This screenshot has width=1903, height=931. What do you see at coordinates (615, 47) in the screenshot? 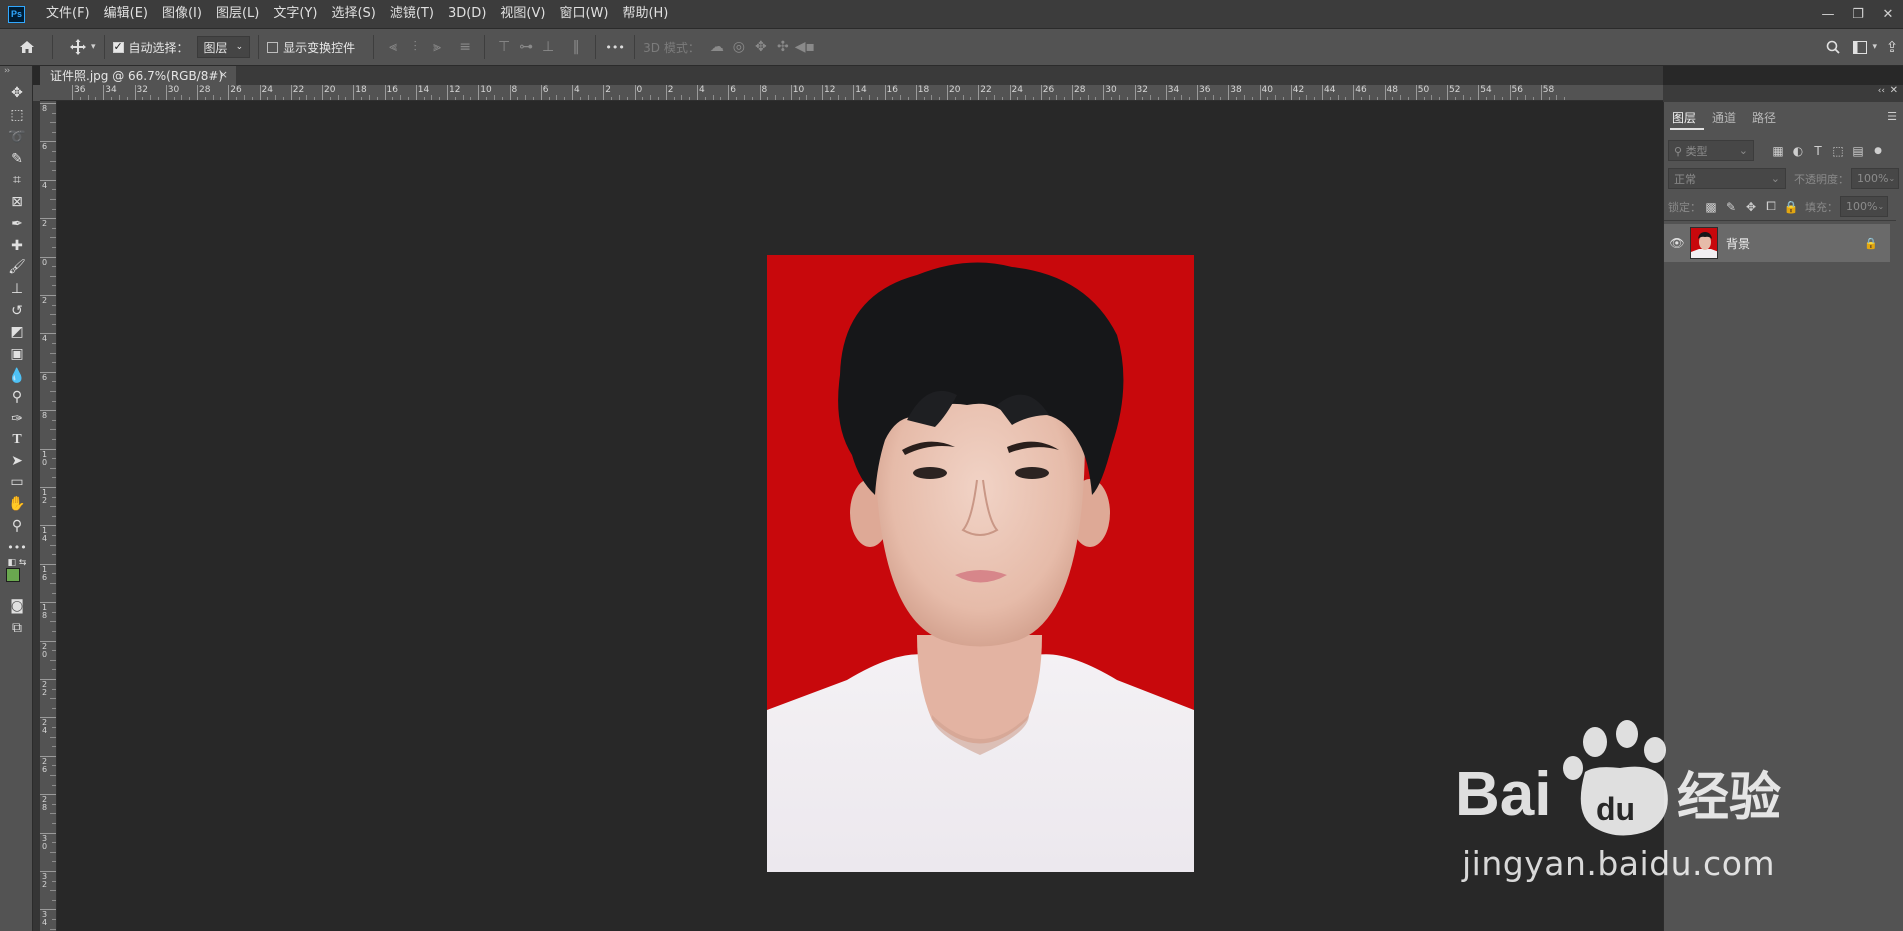
I see `more-options-icon: •••` at bounding box center [615, 47].